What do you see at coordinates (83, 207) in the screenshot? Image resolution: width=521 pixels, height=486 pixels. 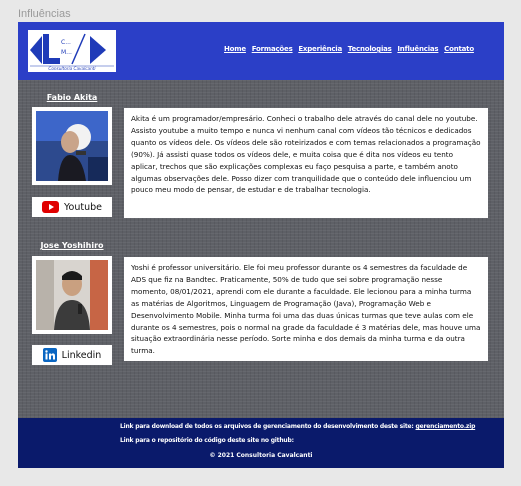 I see `youtube-label: Youtube` at bounding box center [83, 207].